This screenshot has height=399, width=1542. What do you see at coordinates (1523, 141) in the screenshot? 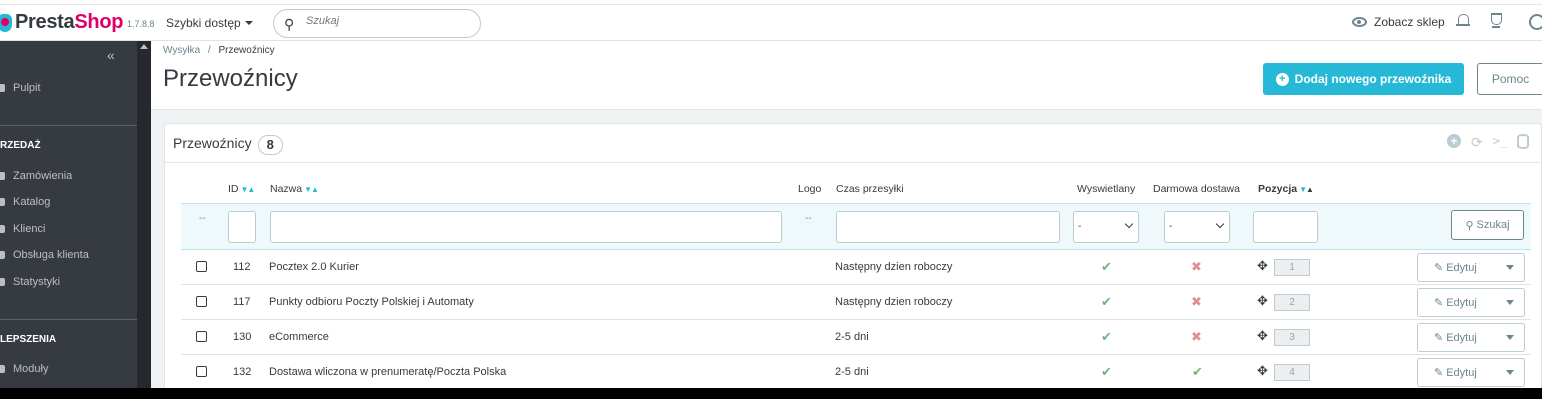
I see `database-export-icon` at bounding box center [1523, 141].